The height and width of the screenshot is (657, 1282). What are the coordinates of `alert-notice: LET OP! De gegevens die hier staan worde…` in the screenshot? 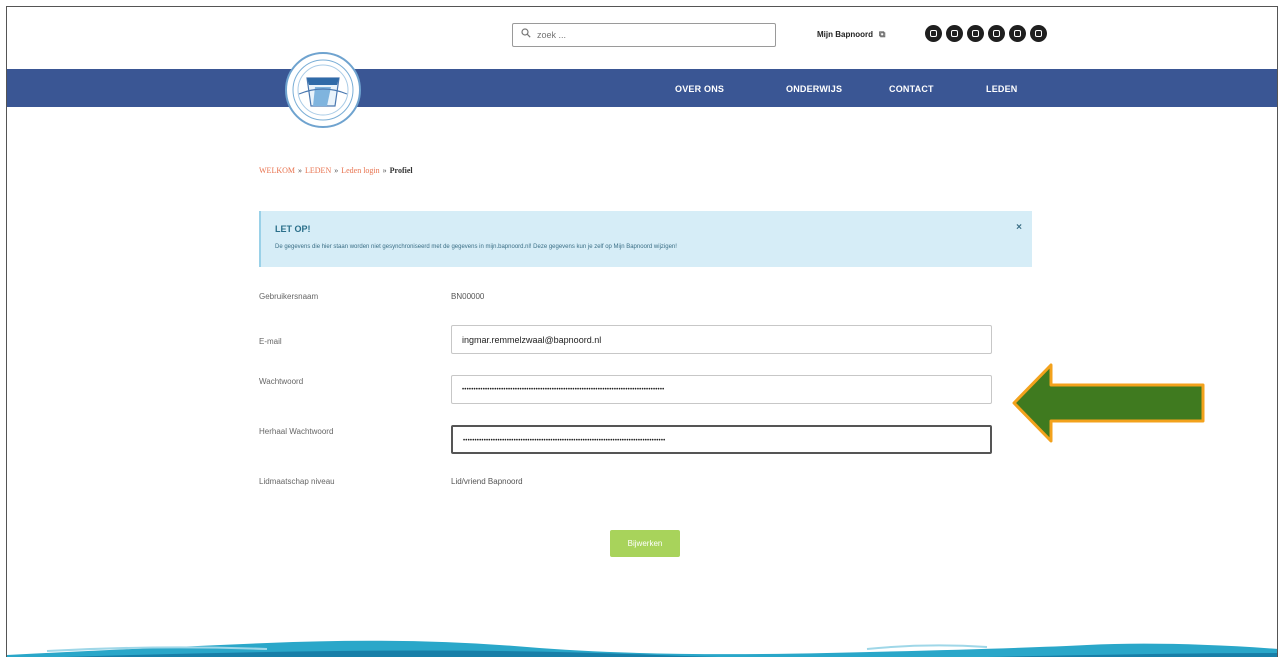 It's located at (645, 239).